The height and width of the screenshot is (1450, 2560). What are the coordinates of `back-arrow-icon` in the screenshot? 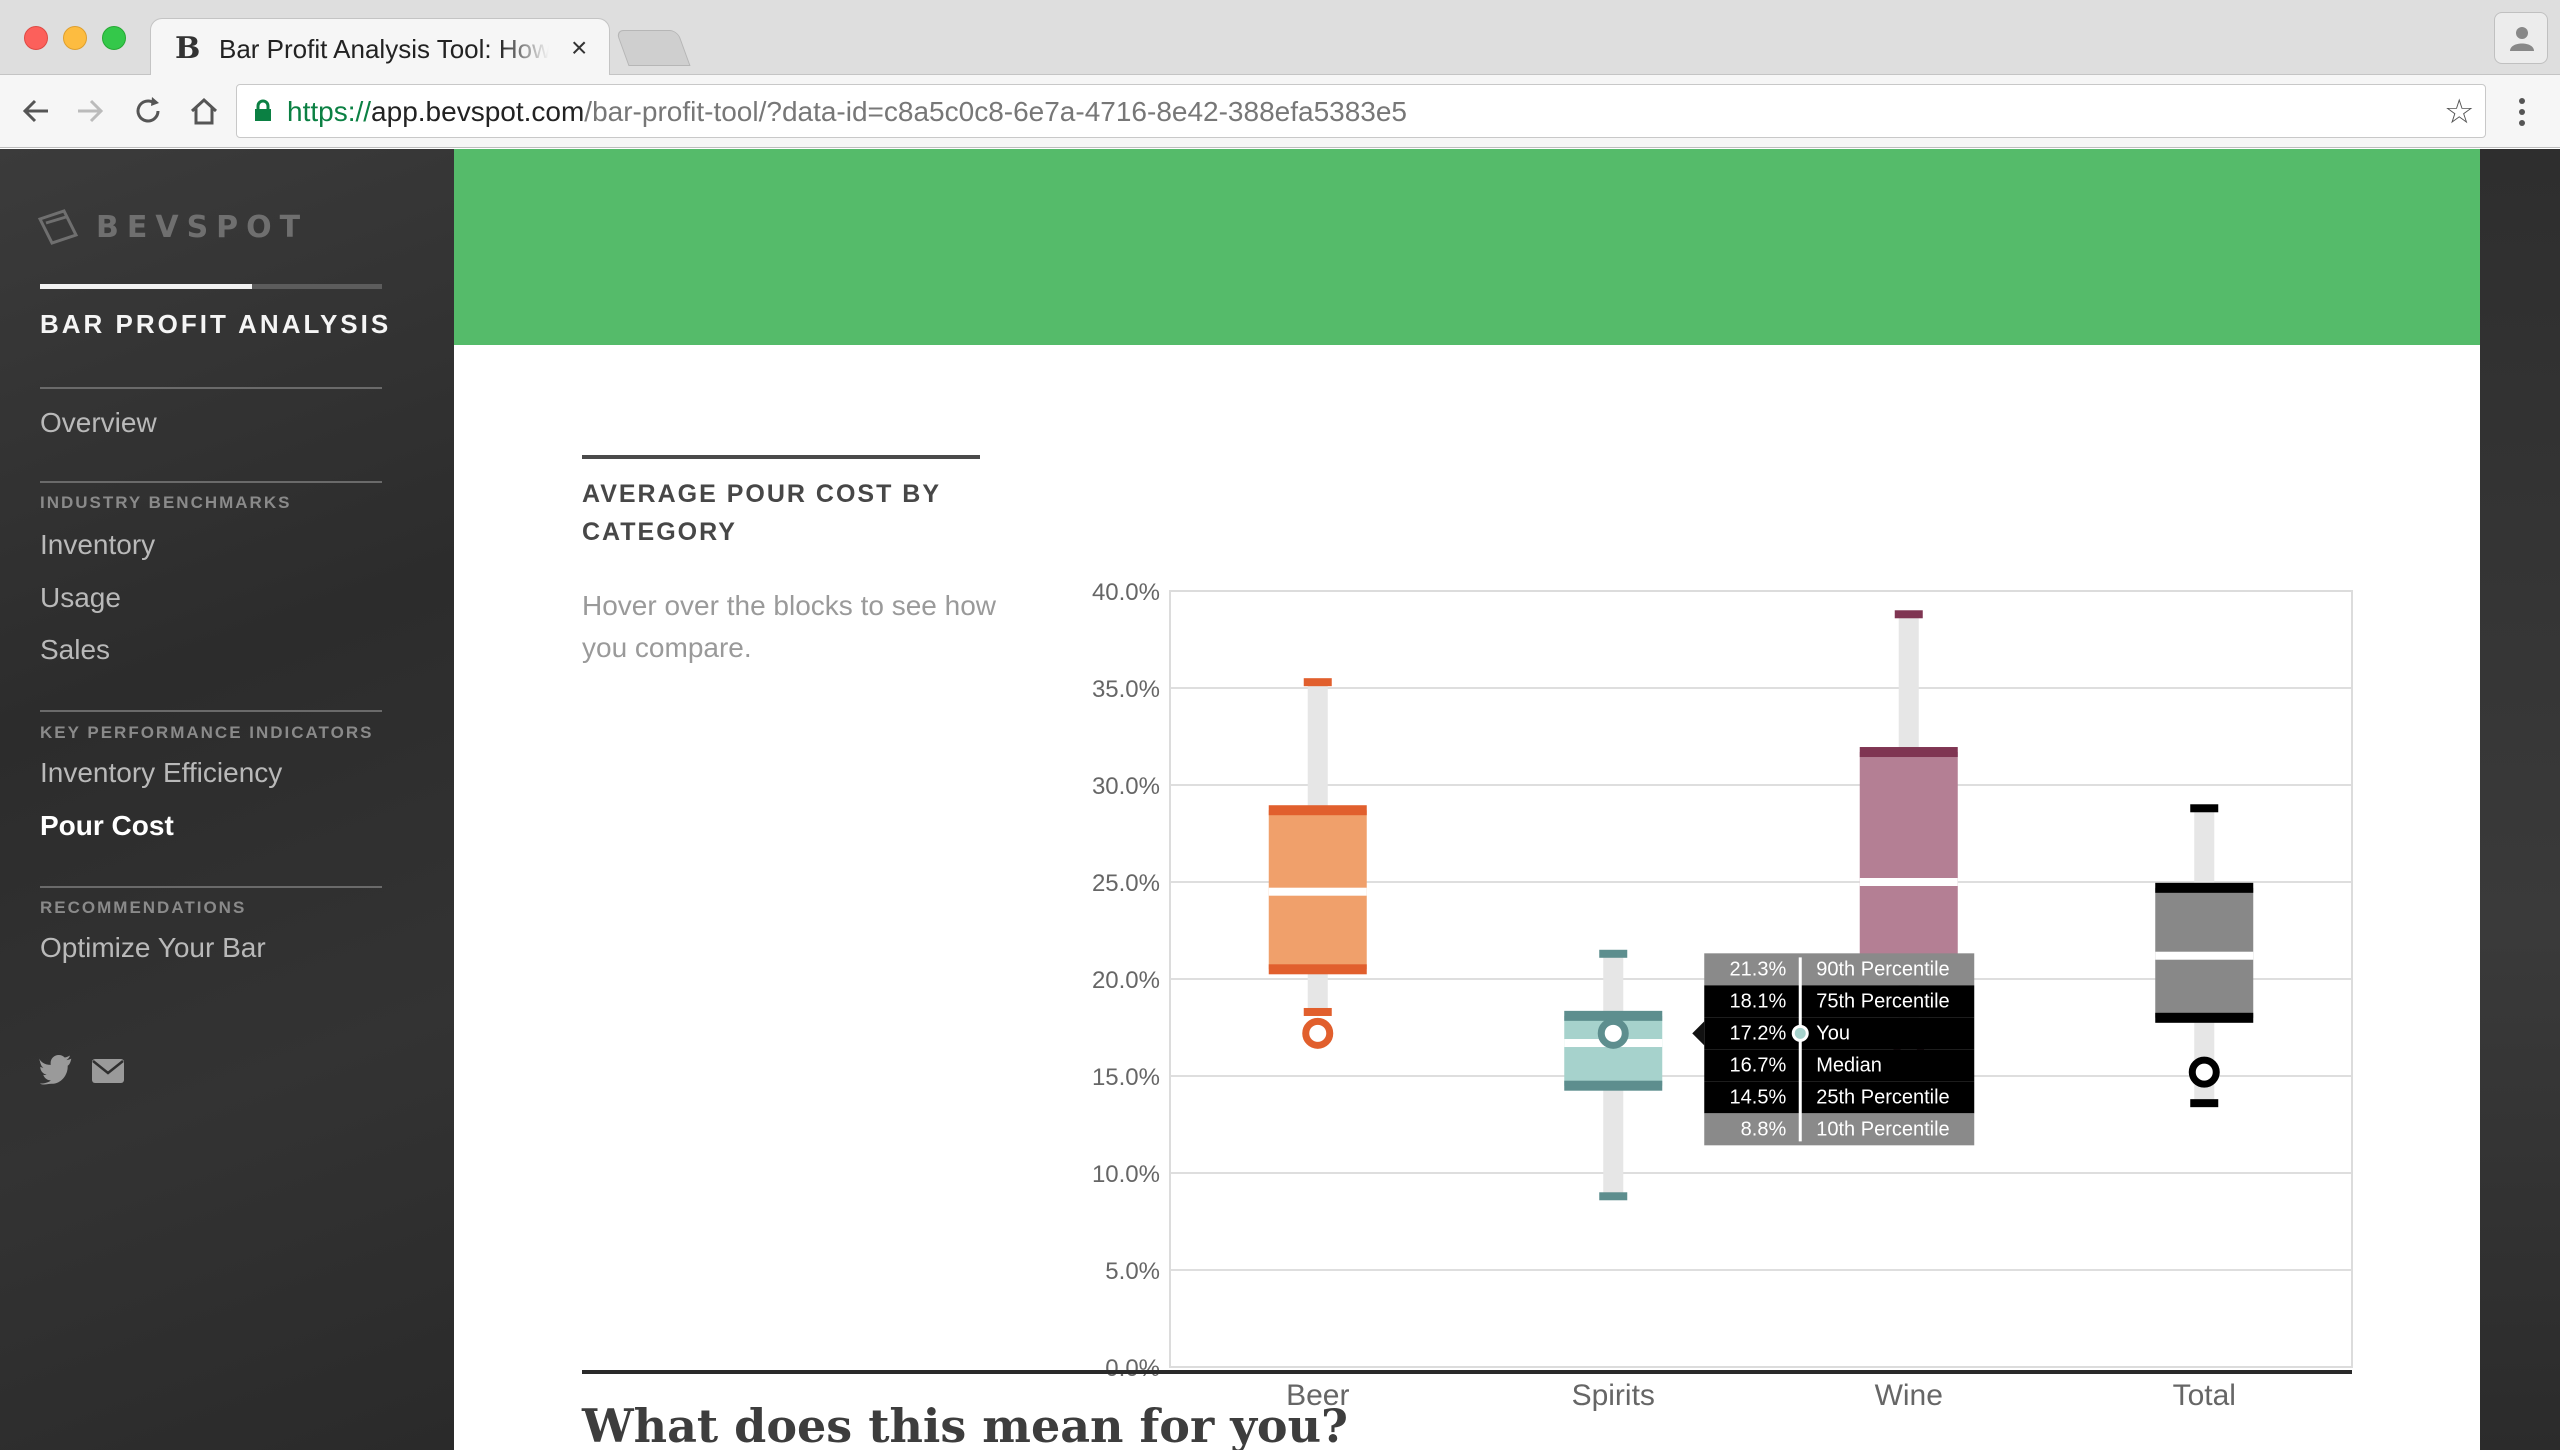 It's located at (36, 111).